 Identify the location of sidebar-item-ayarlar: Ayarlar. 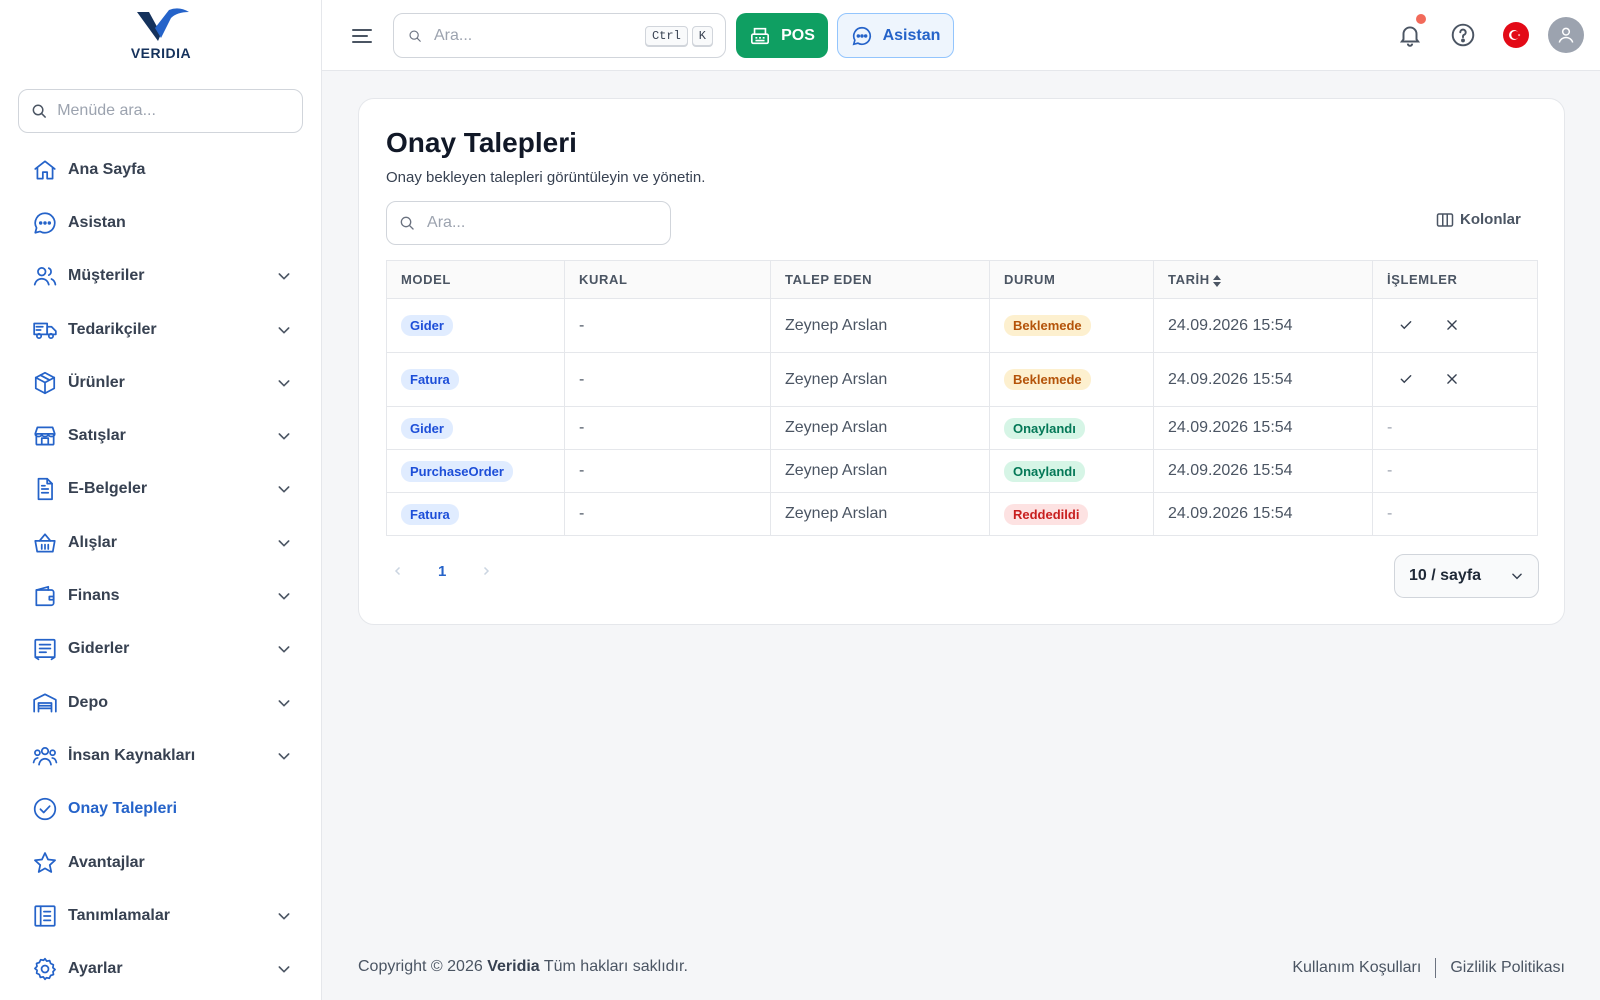
(161, 968).